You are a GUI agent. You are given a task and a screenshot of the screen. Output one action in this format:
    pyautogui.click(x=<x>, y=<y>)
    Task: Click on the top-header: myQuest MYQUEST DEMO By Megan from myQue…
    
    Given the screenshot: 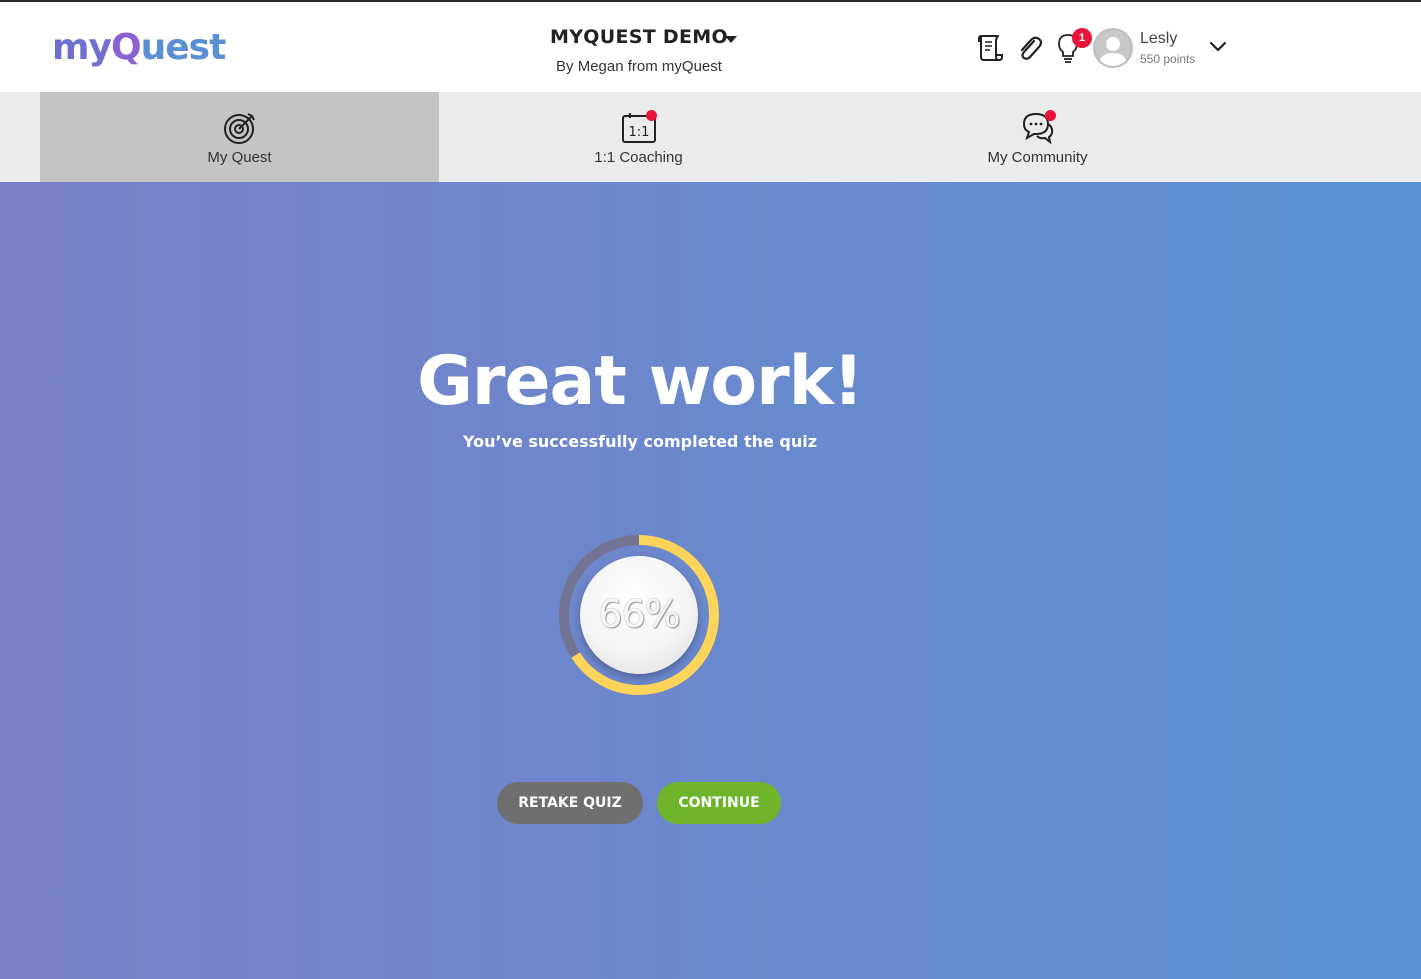 What is the action you would take?
    pyautogui.click(x=710, y=46)
    